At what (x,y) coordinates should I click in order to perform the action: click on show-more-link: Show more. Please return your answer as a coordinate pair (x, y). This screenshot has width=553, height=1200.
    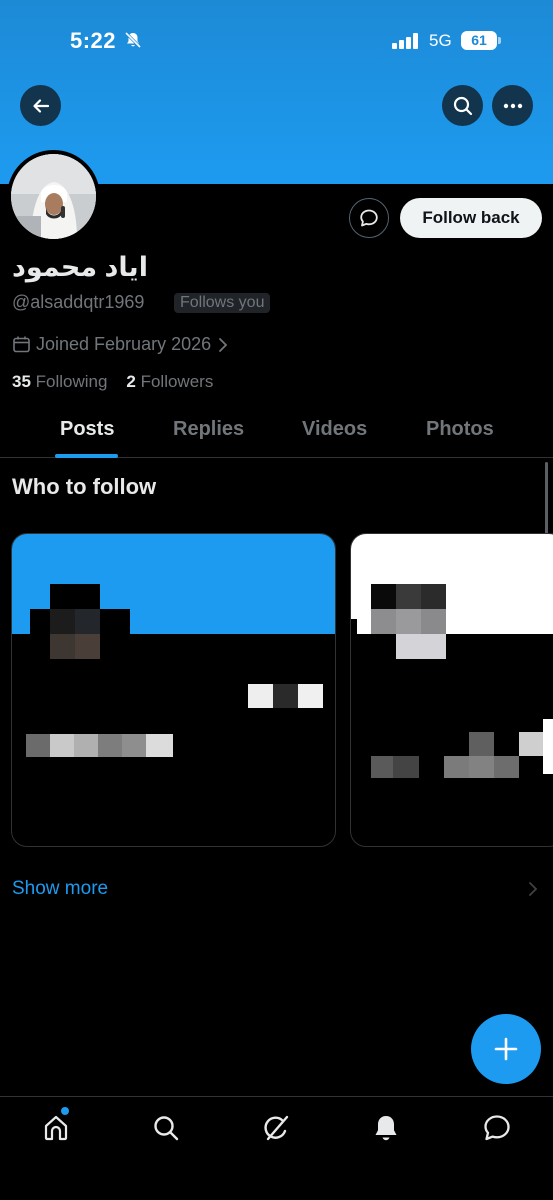
    Looking at the image, I should click on (60, 889).